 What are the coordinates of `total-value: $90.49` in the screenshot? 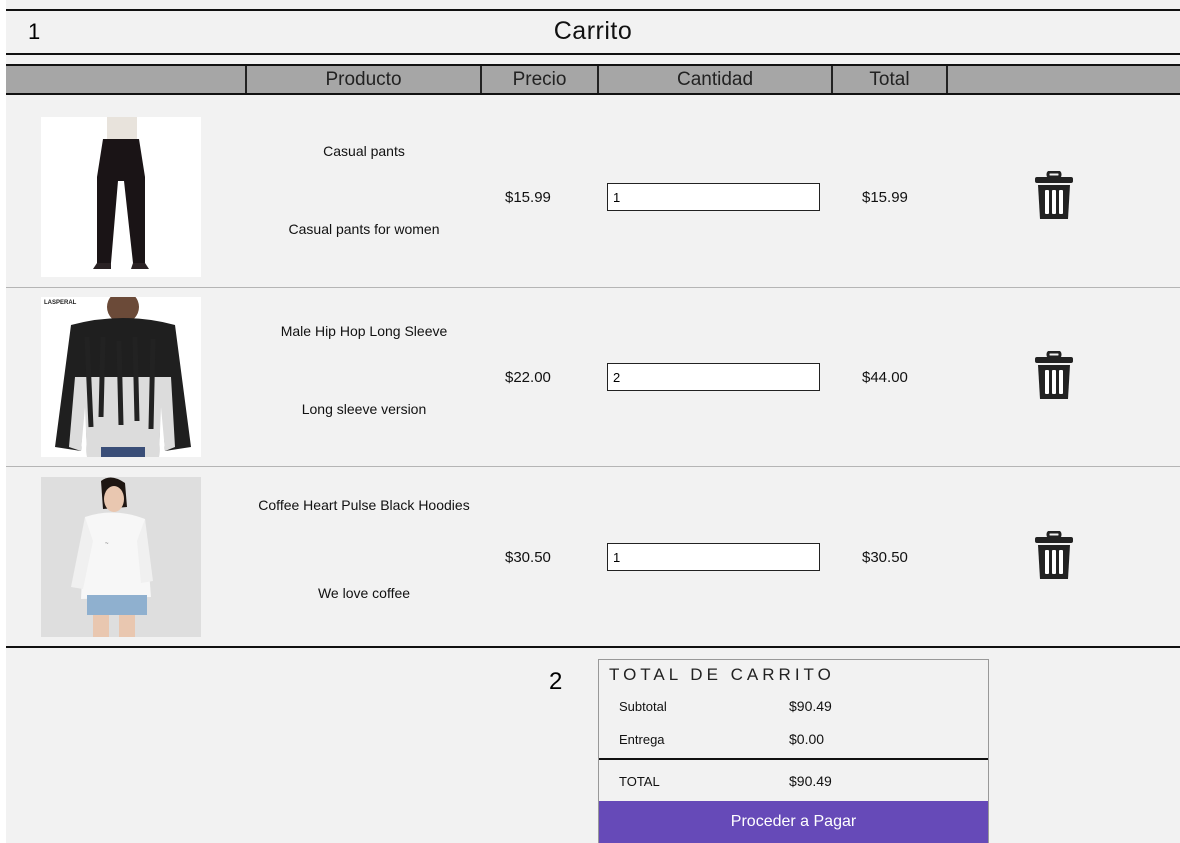 It's located at (810, 781).